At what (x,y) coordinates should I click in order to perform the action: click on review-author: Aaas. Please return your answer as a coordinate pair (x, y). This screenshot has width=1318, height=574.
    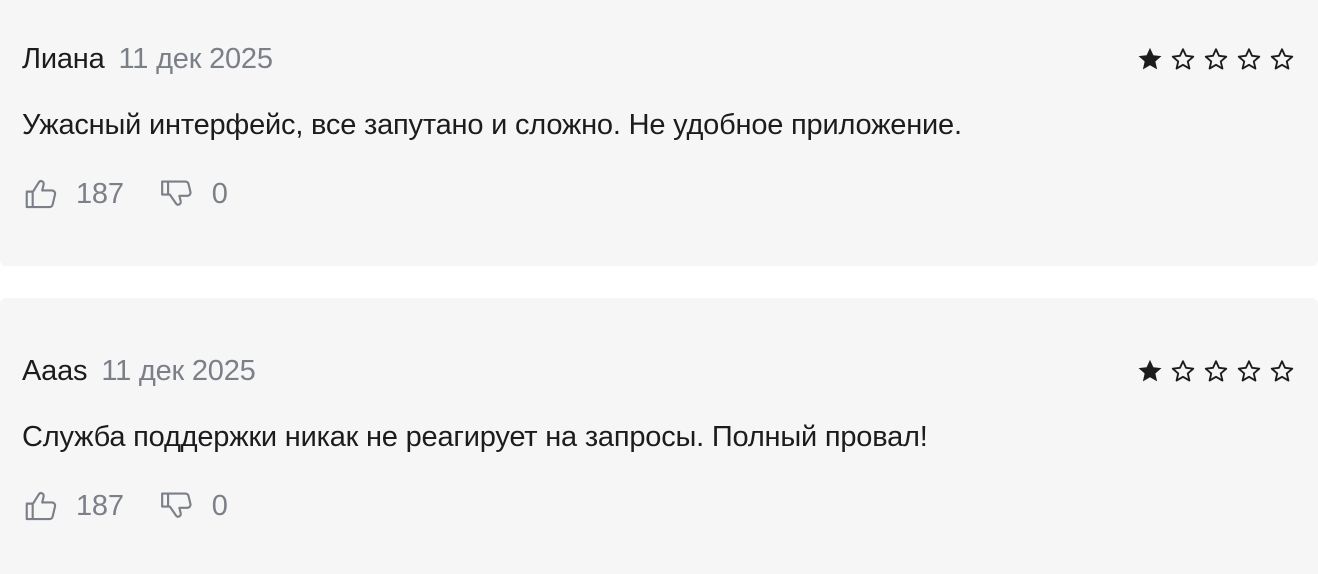
    Looking at the image, I should click on (55, 370).